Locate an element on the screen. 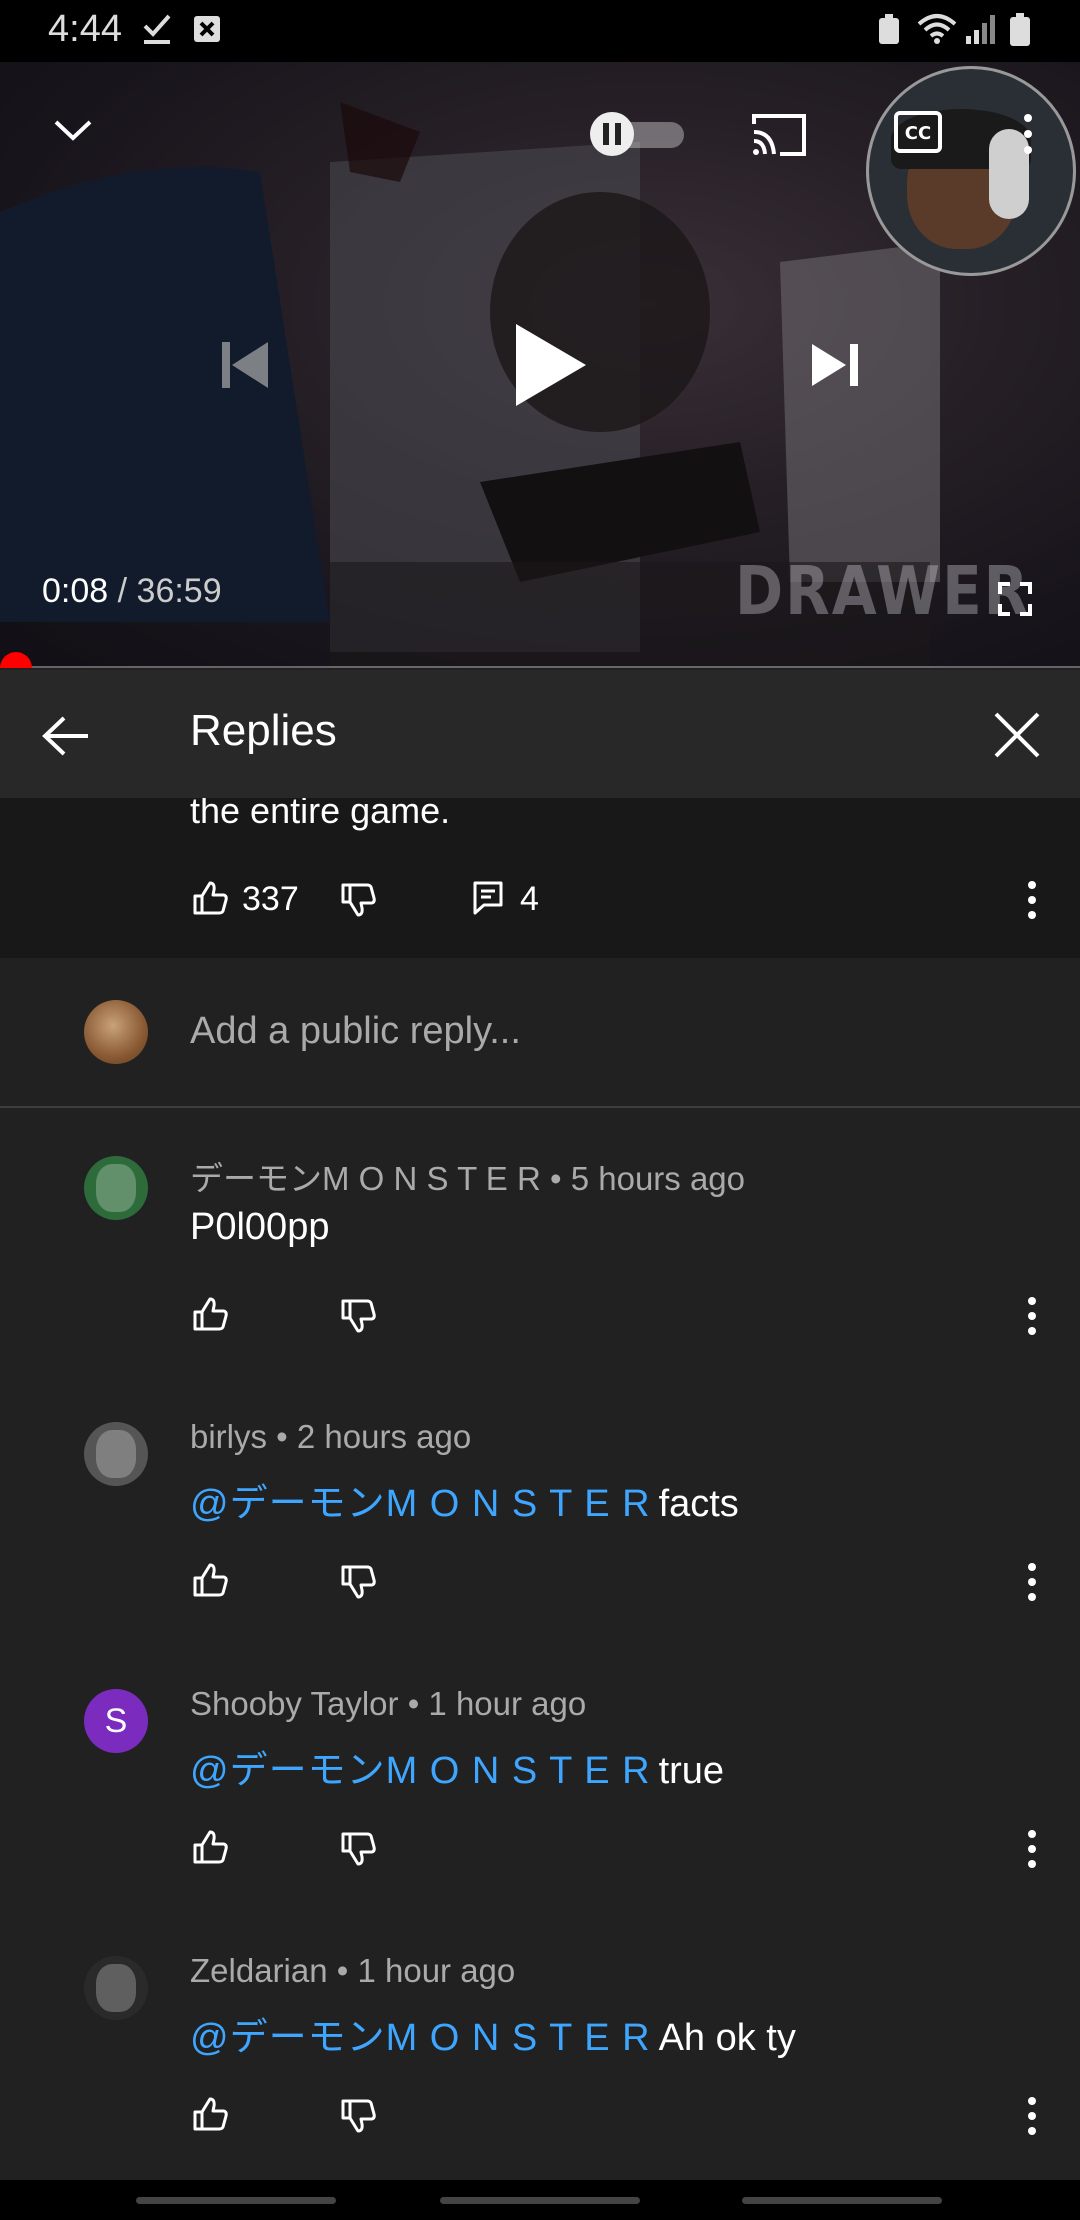  signal-icon is located at coordinates (980, 29).